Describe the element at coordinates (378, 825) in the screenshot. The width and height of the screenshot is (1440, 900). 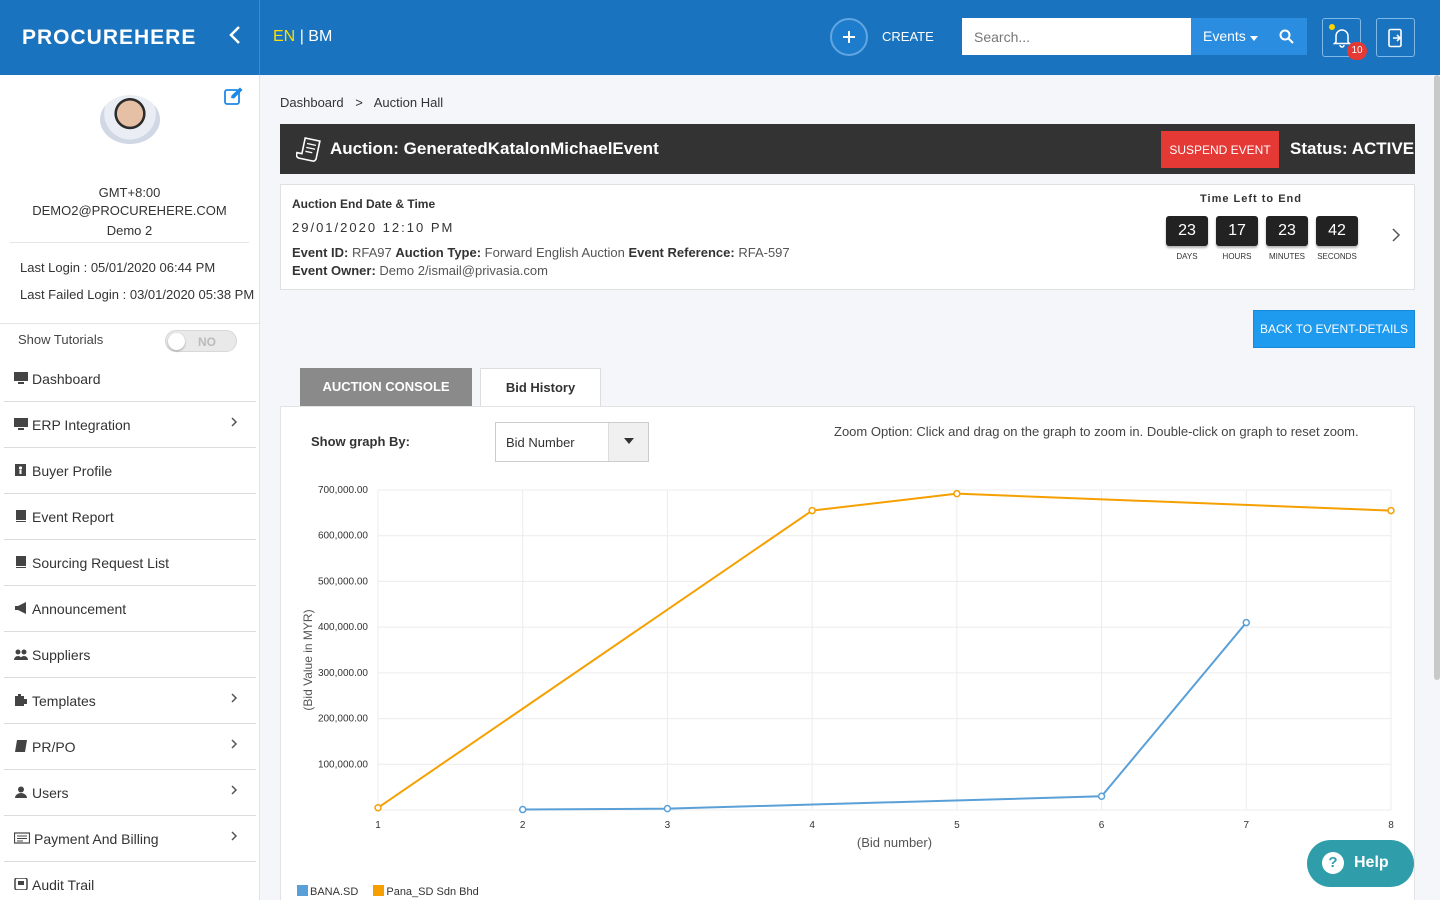
I see `x-tick-label: 1` at that location.